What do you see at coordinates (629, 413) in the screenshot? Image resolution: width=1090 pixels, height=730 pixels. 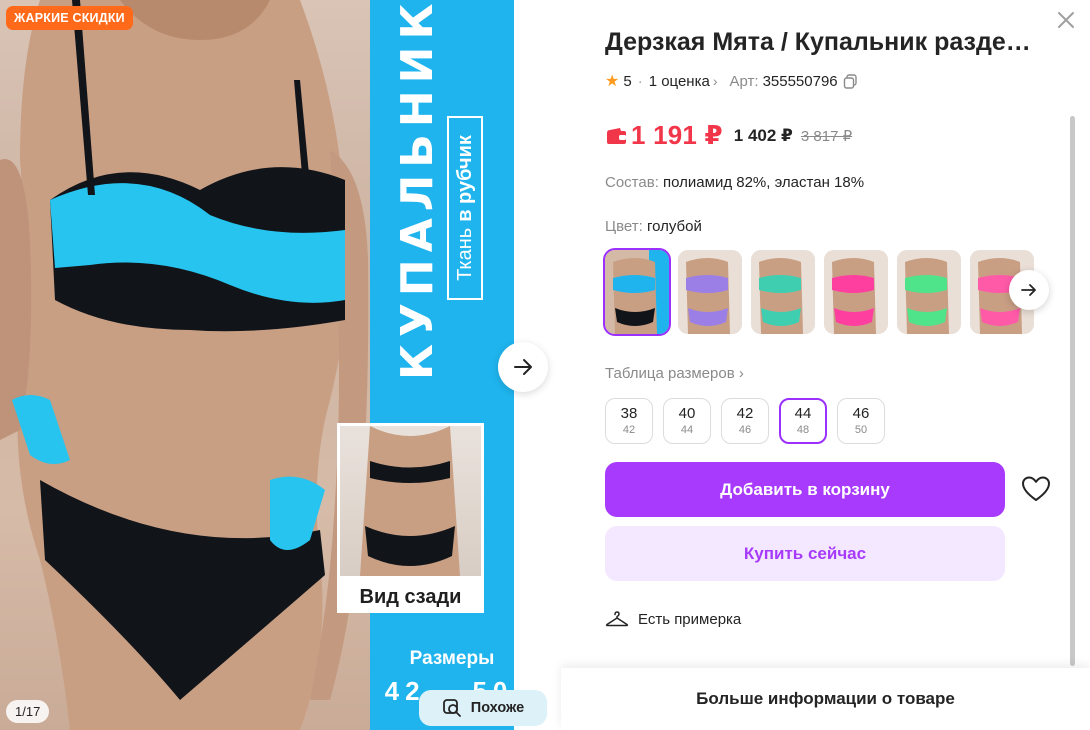 I see `size-ru: 38` at bounding box center [629, 413].